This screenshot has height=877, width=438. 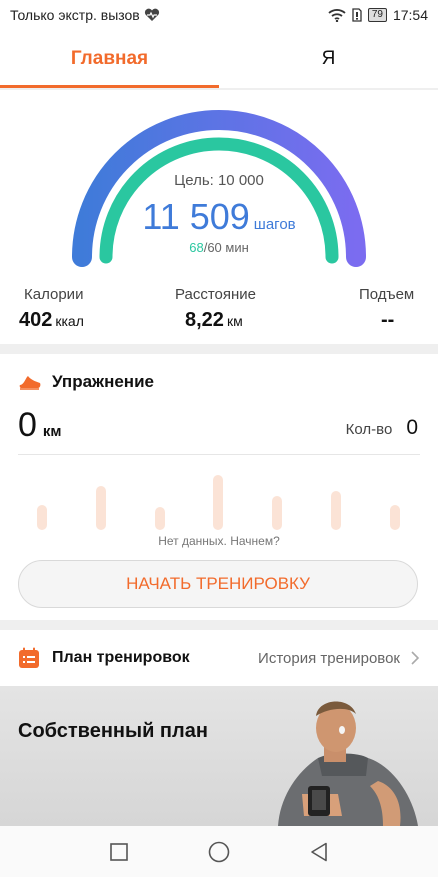 What do you see at coordinates (219, 180) in the screenshot?
I see `goal-label: Цель: 10 000` at bounding box center [219, 180].